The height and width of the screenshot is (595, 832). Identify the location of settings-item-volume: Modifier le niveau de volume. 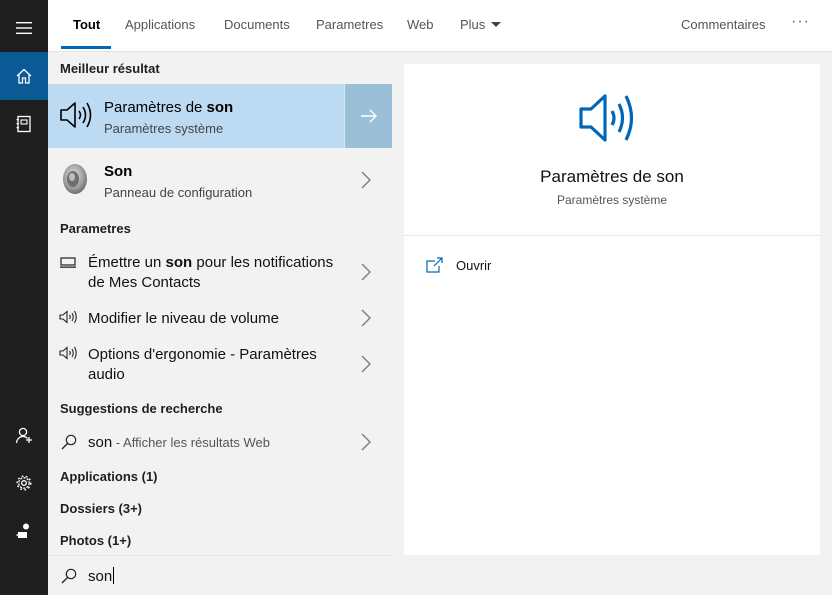
(220, 319).